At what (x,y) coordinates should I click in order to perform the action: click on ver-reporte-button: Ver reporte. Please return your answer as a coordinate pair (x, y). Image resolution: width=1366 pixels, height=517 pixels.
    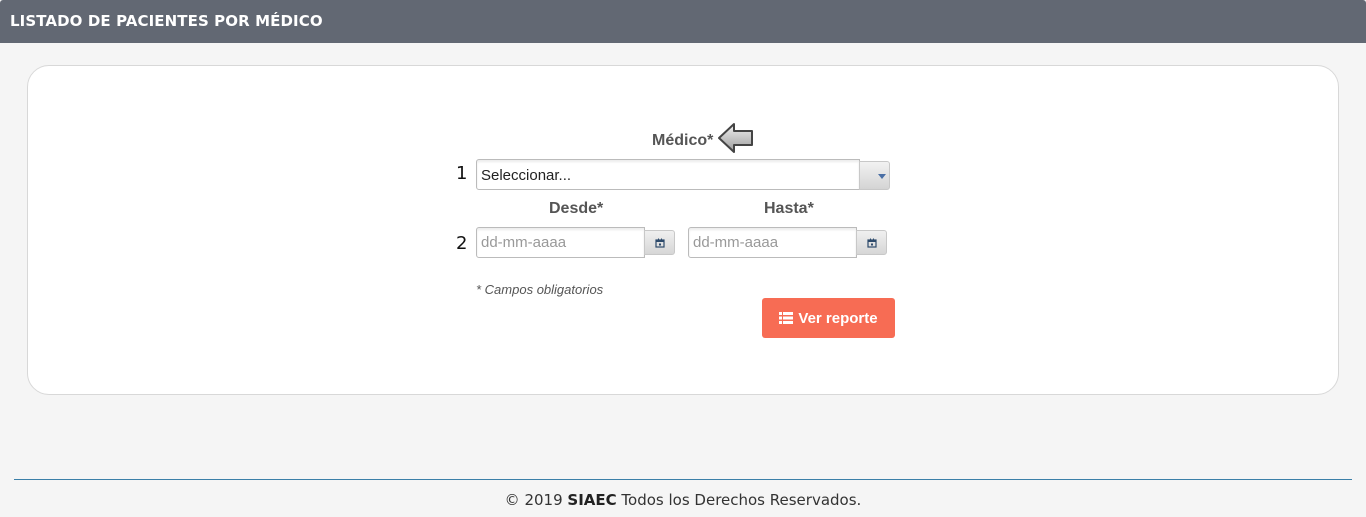
    Looking at the image, I should click on (828, 318).